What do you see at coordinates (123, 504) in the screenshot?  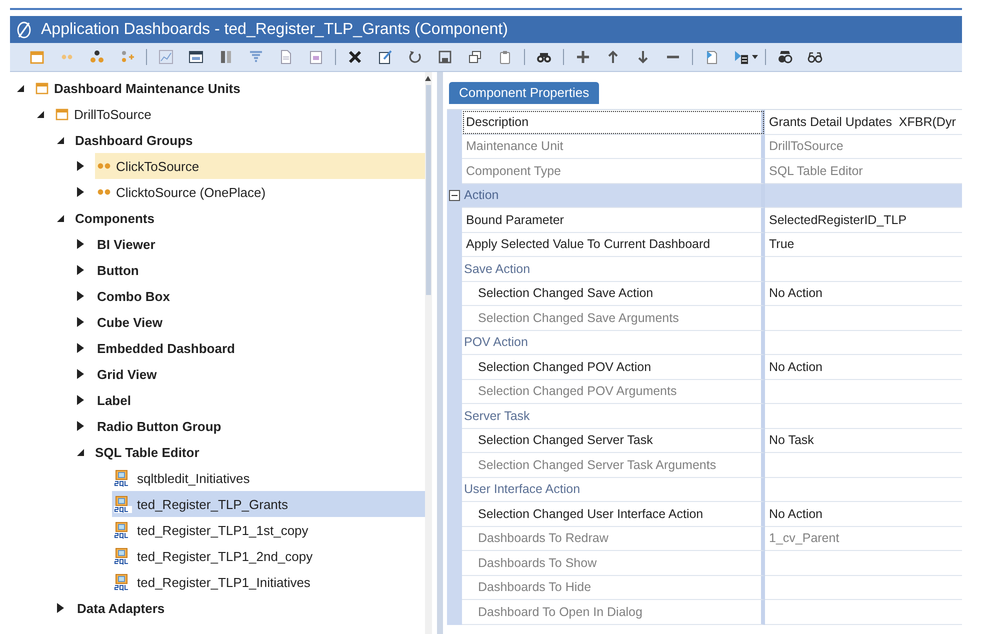 I see `sql-table-icon` at bounding box center [123, 504].